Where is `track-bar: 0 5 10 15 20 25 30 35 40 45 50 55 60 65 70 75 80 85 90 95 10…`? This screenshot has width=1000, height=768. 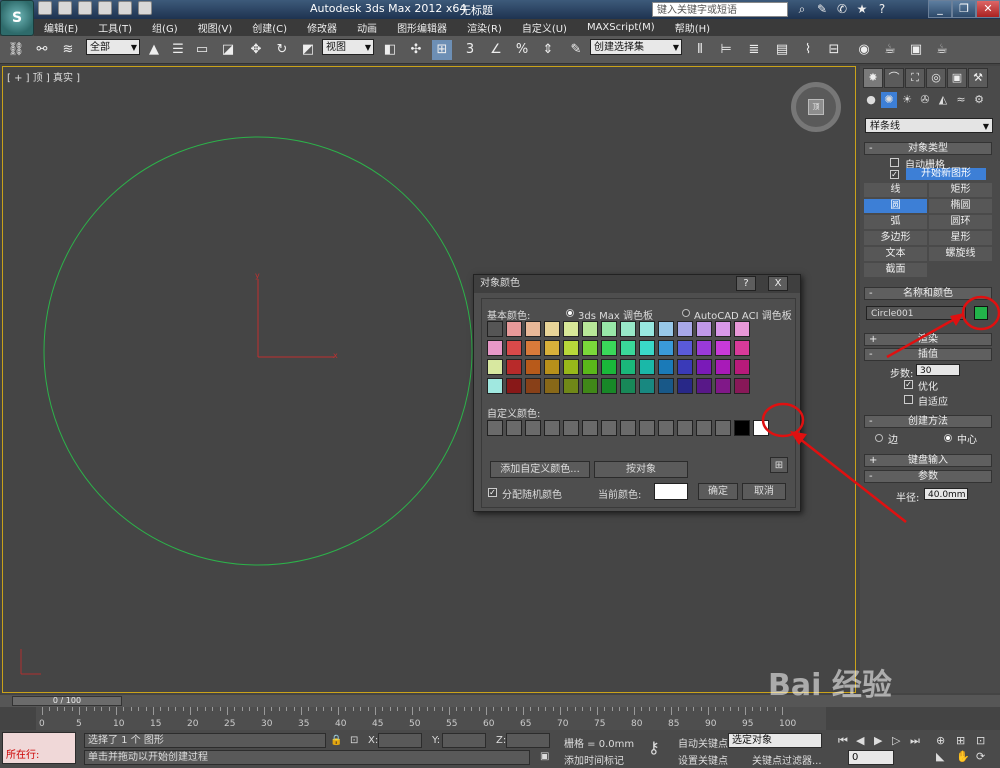 track-bar: 0 5 10 15 20 25 30 35 40 45 50 55 60 65 70 75 80 85 90 95 10… is located at coordinates (431, 718).